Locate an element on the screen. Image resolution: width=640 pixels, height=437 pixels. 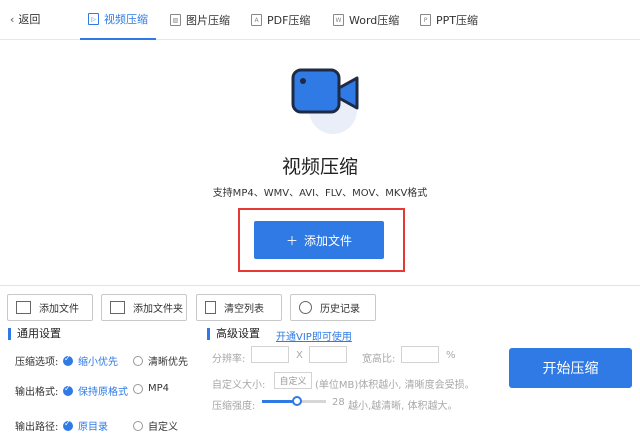
divider is located at coordinates (320, 285).